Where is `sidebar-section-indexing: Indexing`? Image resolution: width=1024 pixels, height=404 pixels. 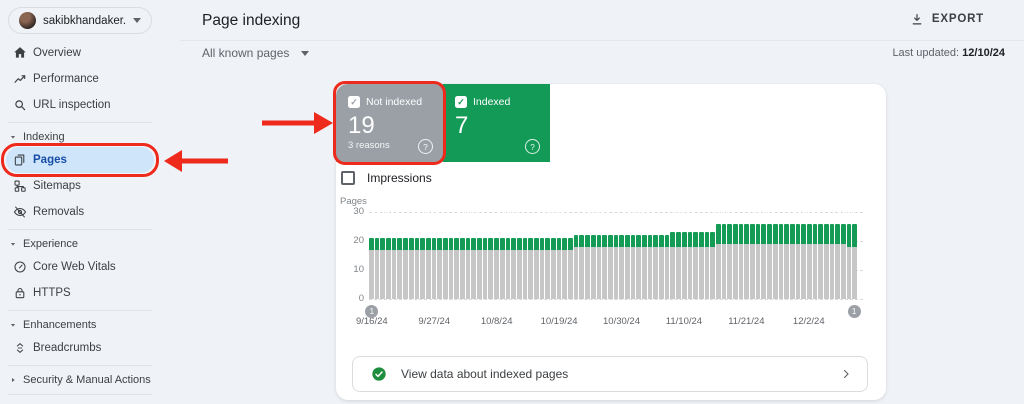 sidebar-section-indexing: Indexing is located at coordinates (80, 137).